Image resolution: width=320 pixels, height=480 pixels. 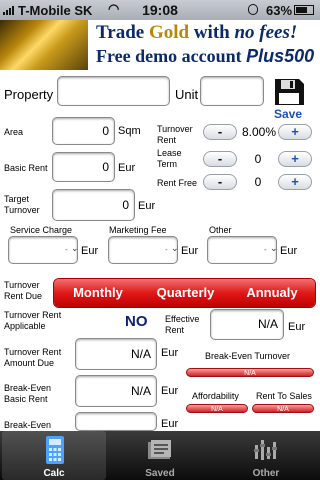 I want to click on effective-rent-output: N/A, so click(x=247, y=324).